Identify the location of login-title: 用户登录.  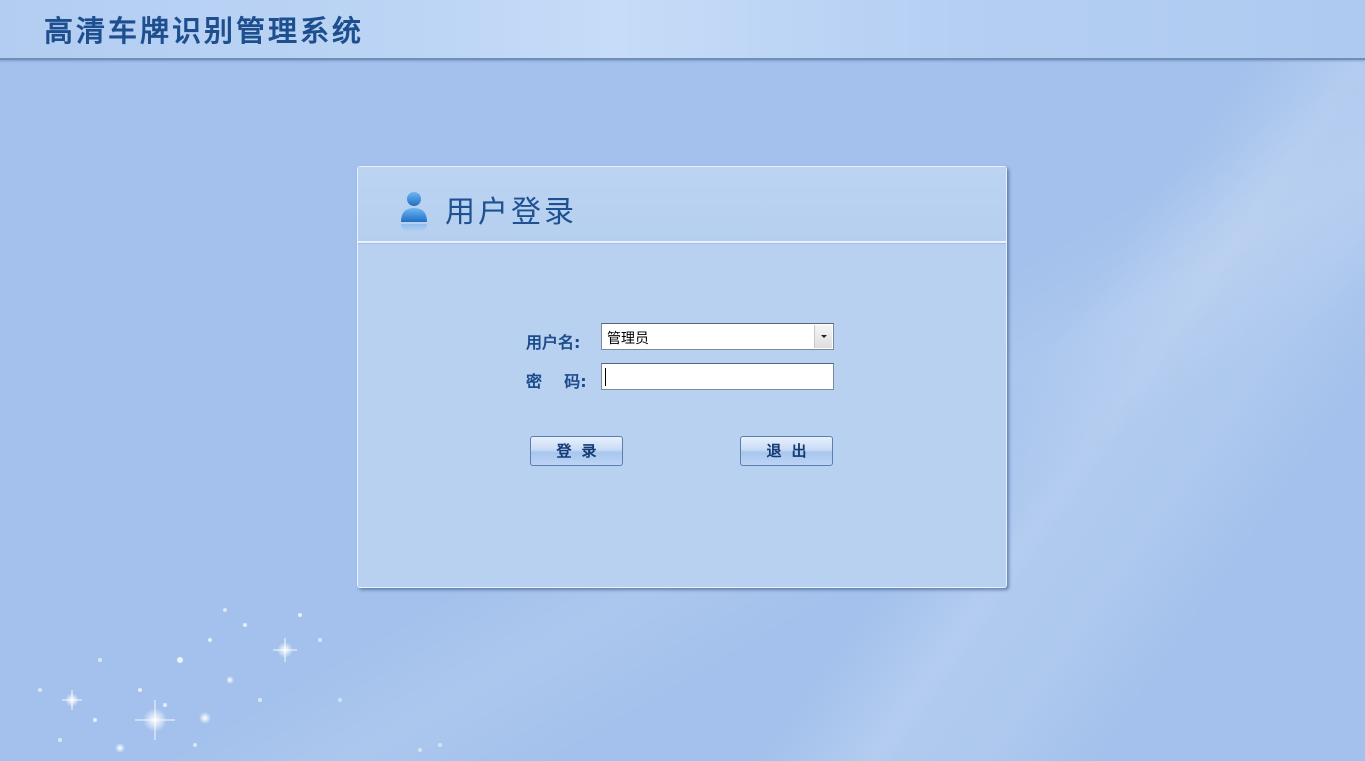
(511, 212).